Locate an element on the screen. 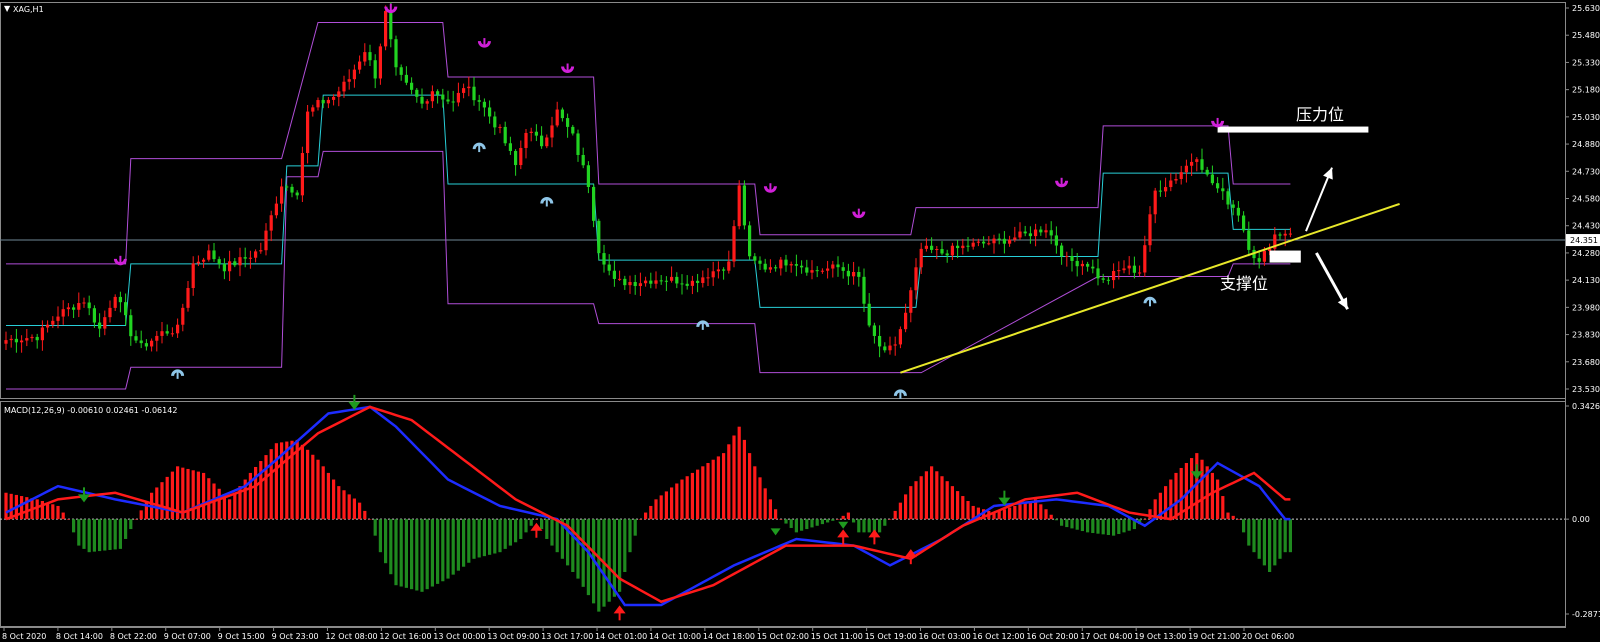  price-tick-label: 23.980 is located at coordinates (1586, 307).